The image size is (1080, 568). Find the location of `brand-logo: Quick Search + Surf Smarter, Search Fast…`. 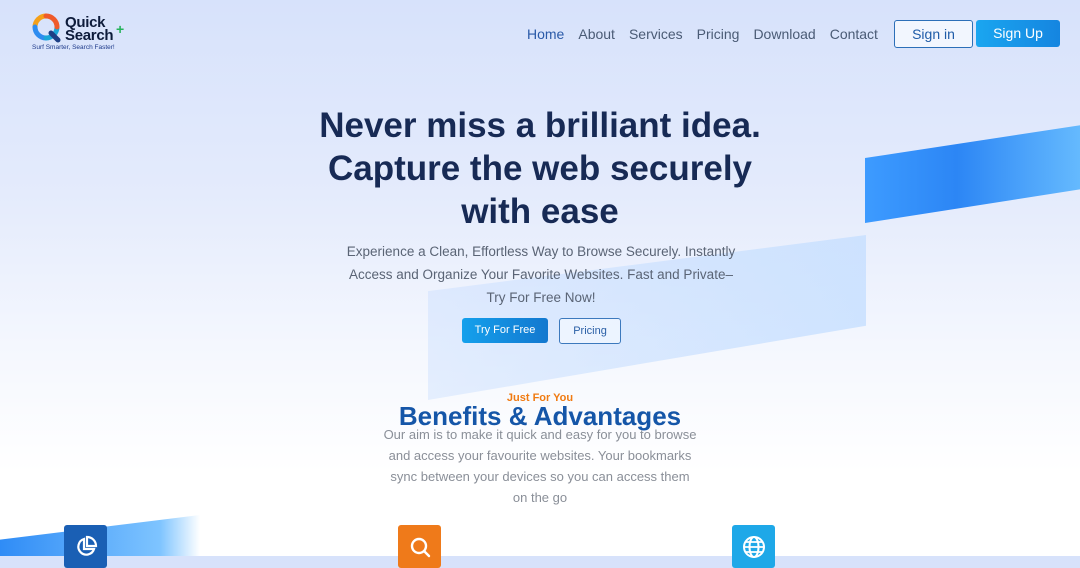

brand-logo: Quick Search + Surf Smarter, Search Fast… is located at coordinates (80, 34).